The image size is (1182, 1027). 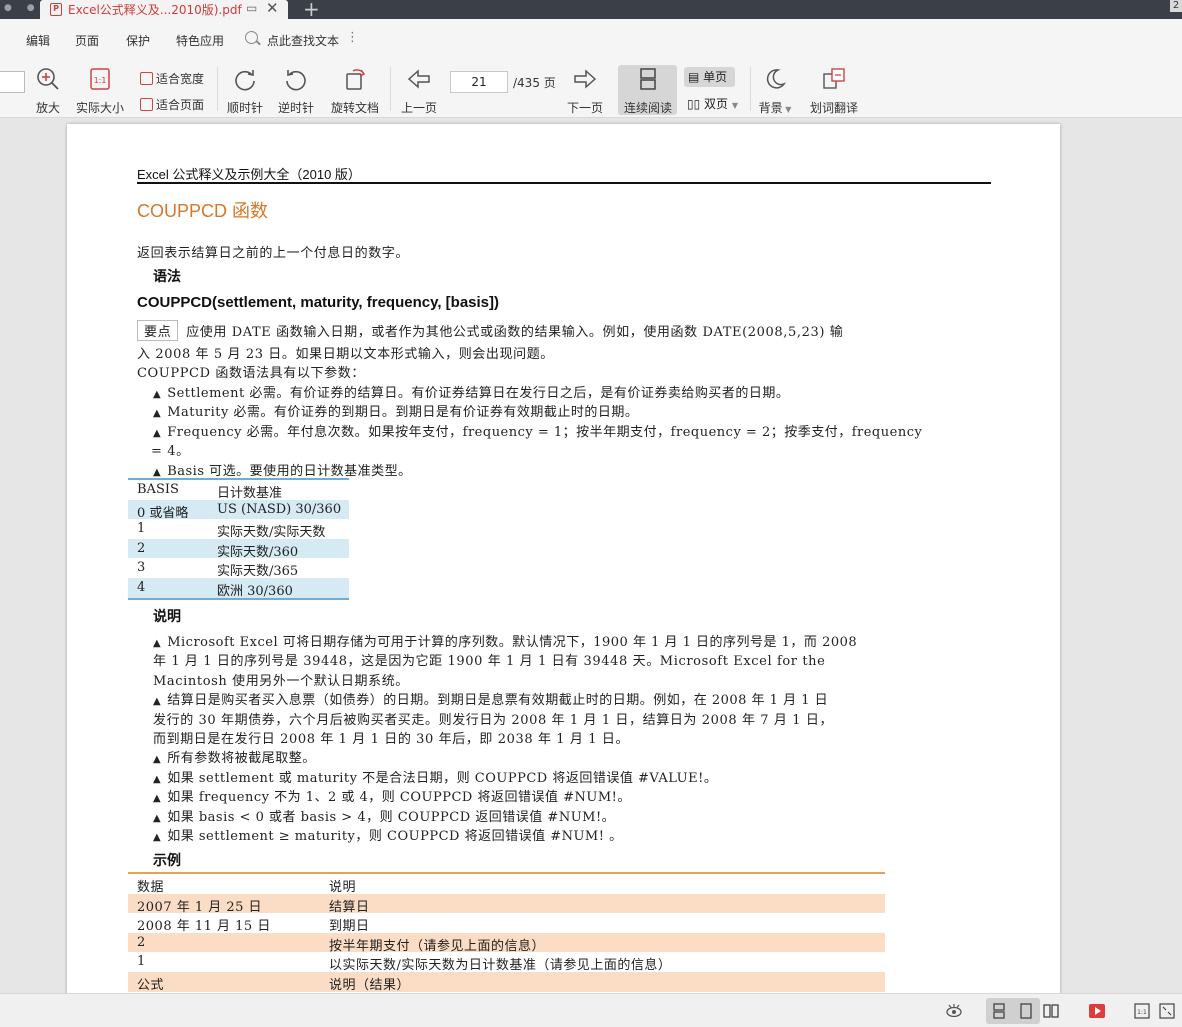 I want to click on table-row: 0 或省略 US (NASD) 30/360, so click(x=238, y=510).